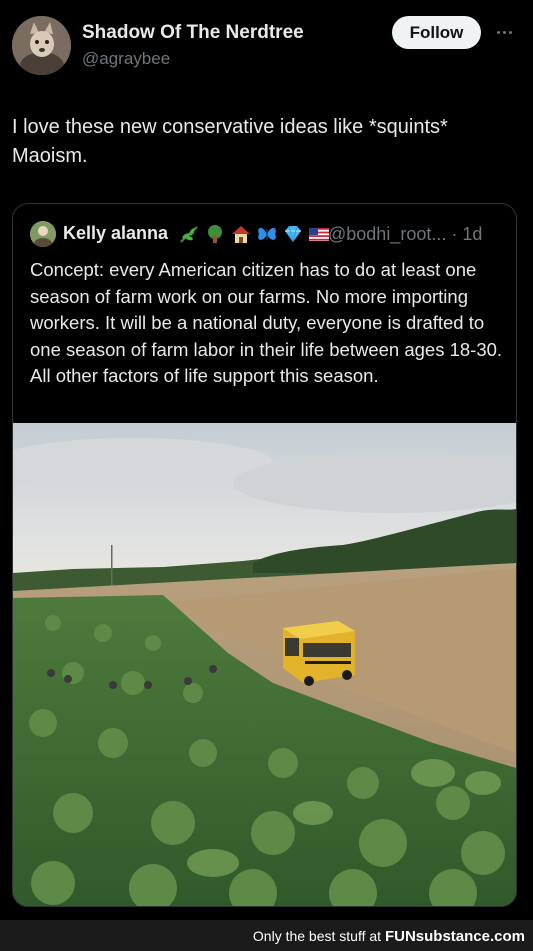 The image size is (533, 951). I want to click on quoted-author-avatar, so click(43, 234).